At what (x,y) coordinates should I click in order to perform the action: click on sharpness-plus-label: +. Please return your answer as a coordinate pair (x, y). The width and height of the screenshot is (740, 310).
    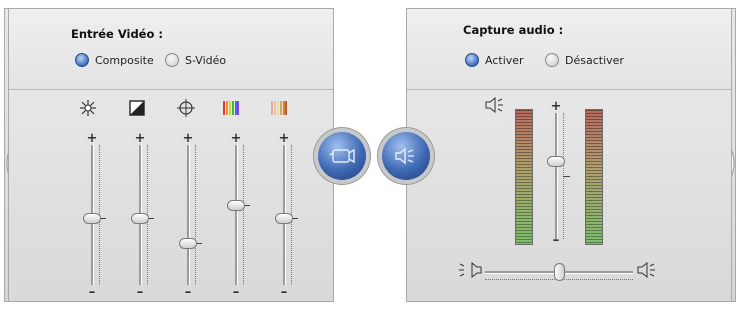
    Looking at the image, I should click on (188, 138).